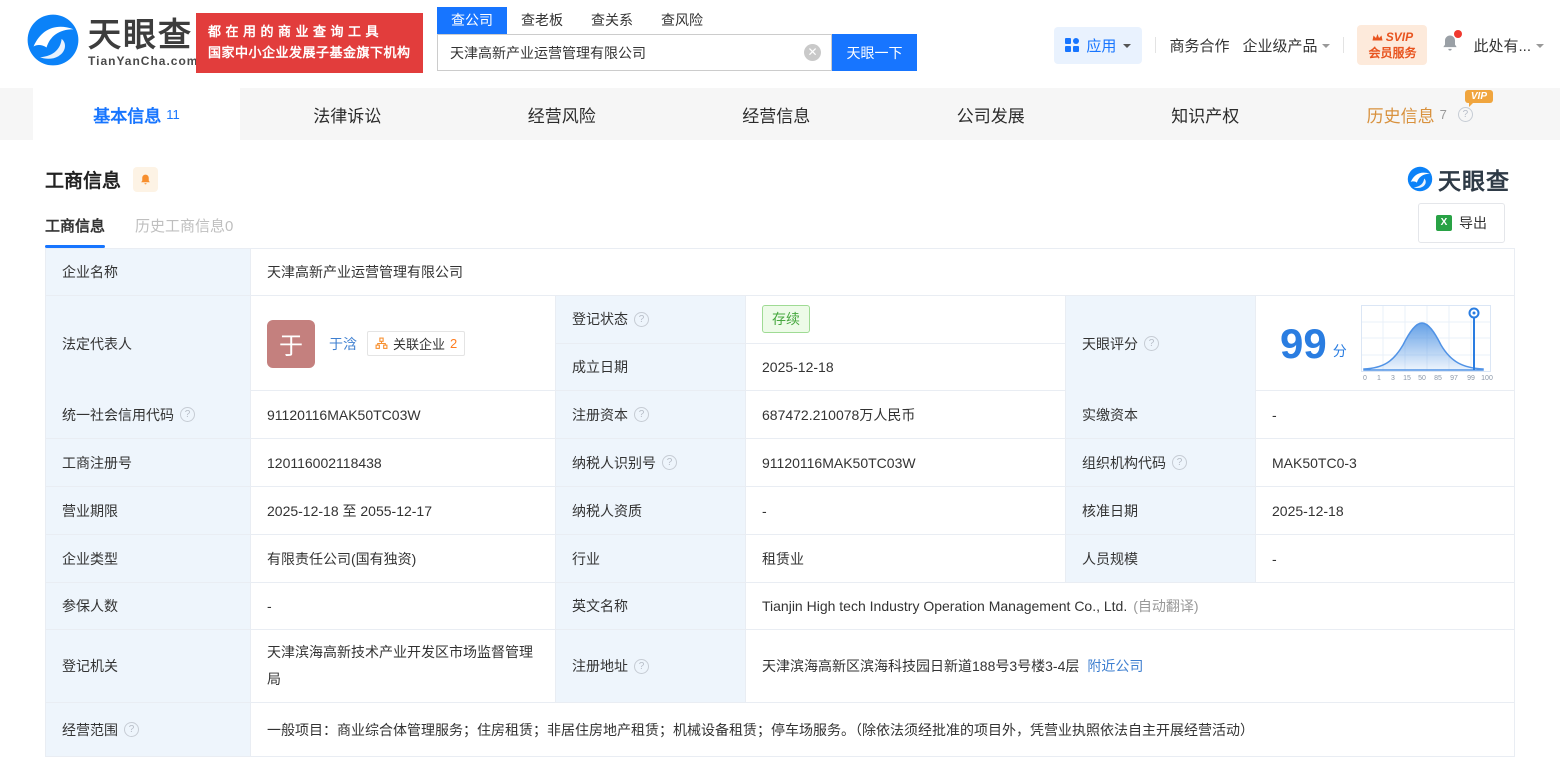  Describe the element at coordinates (365, 272) in the screenshot. I see `company-name-value: 天津高新产业运营管理有限公司` at that location.